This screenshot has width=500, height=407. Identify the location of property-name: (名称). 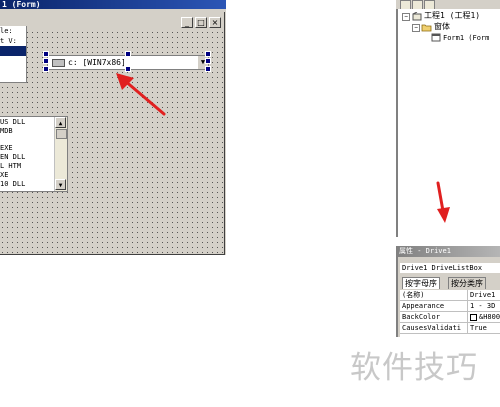
(413, 295).